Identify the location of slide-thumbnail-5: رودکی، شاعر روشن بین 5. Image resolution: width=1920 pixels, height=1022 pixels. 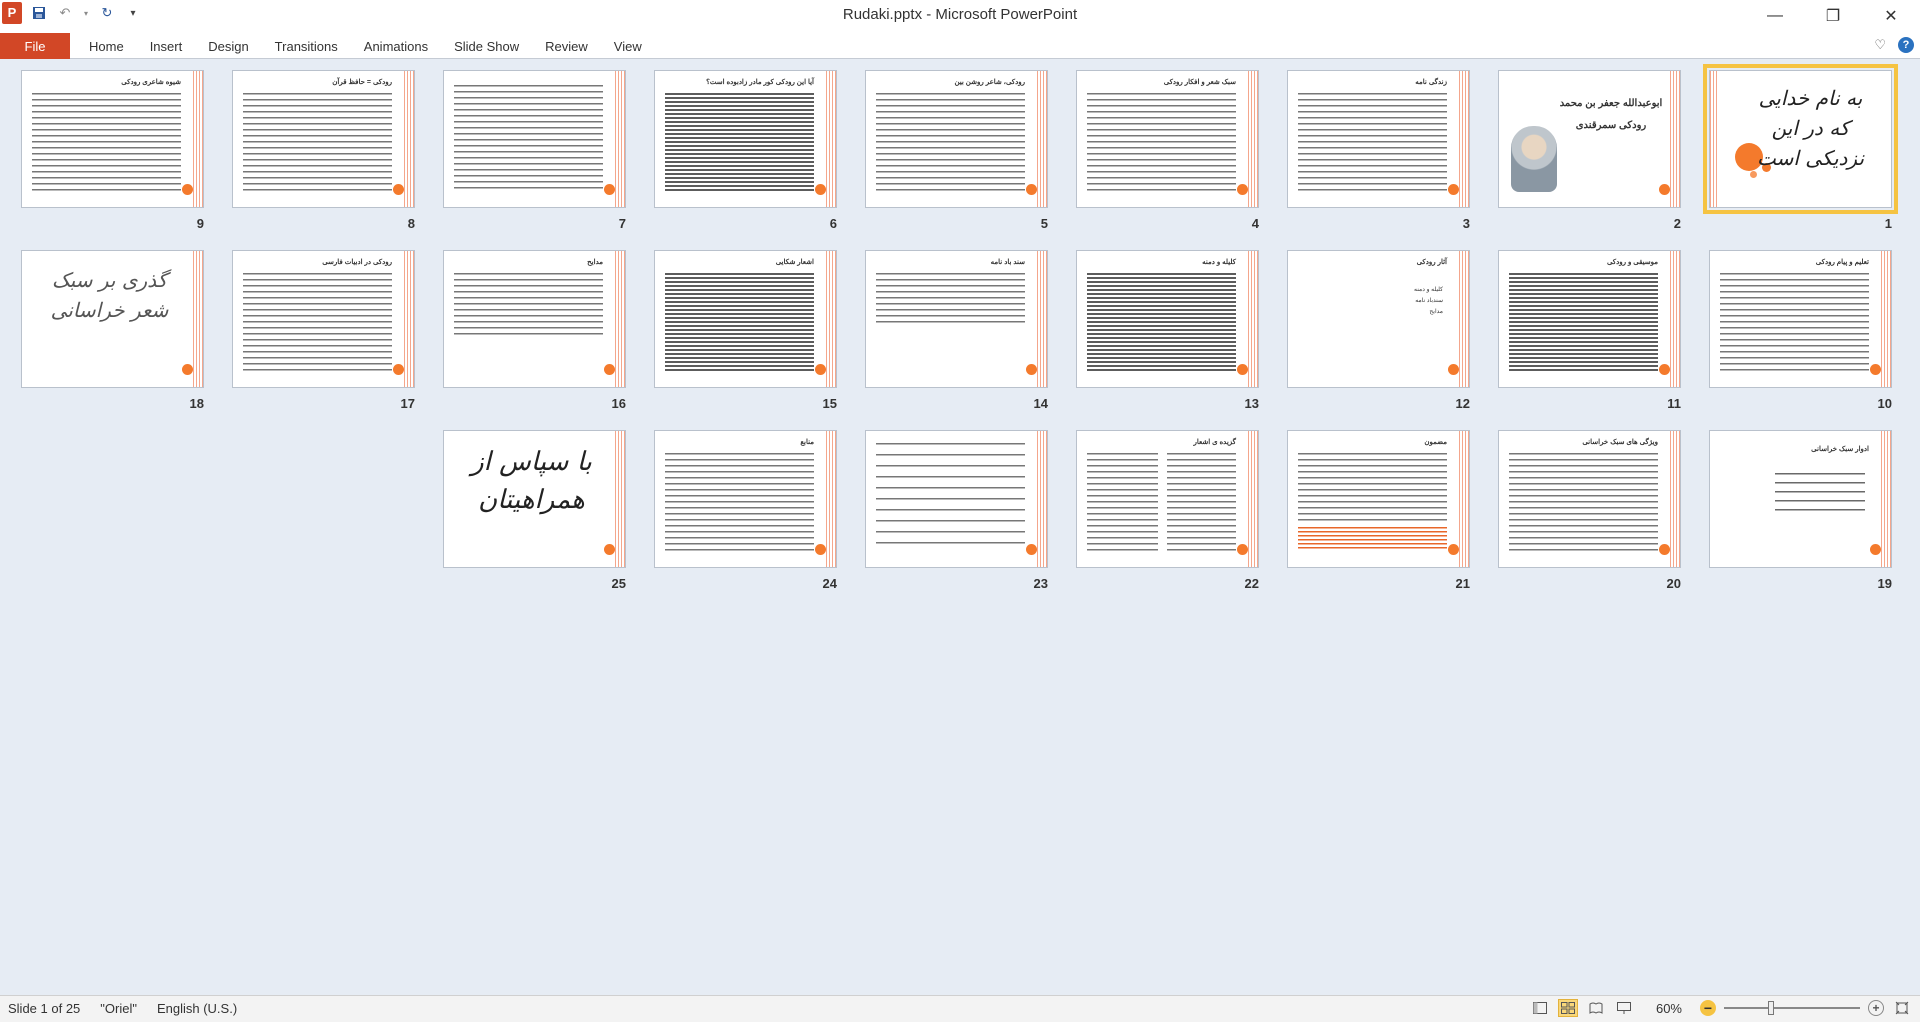
(956, 150).